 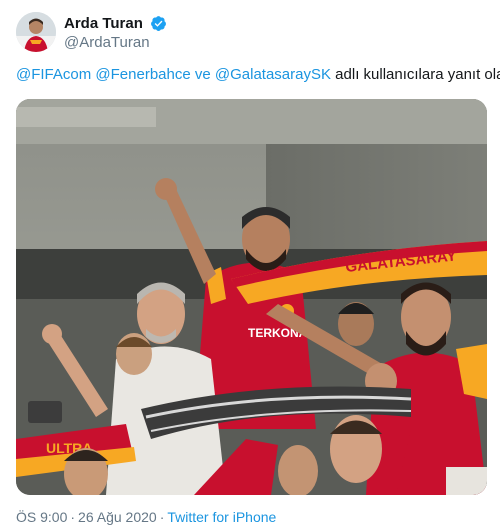 What do you see at coordinates (117, 517) in the screenshot?
I see `tweet-date: 26 Ağu 2020` at bounding box center [117, 517].